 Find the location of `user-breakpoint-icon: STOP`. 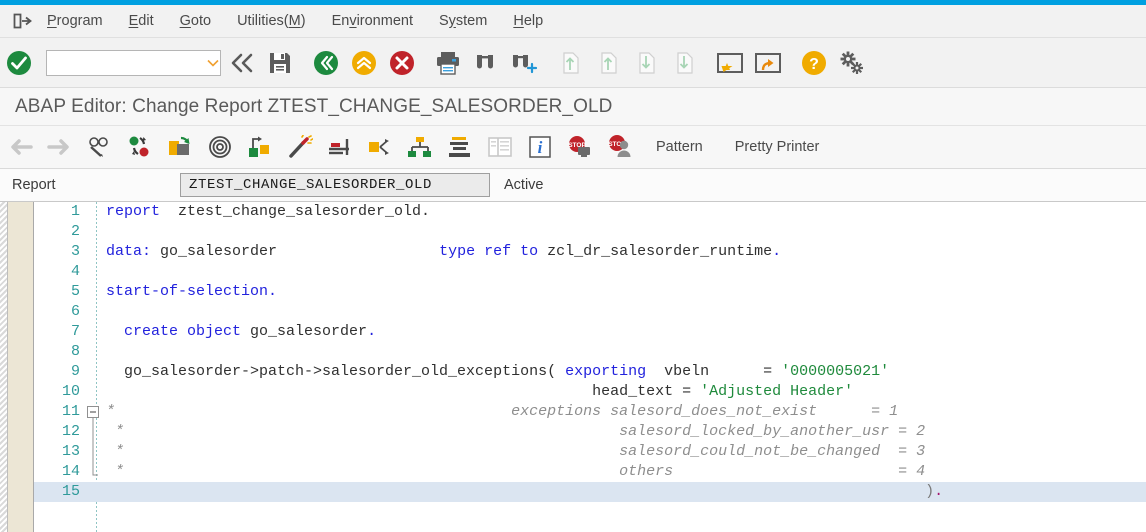

user-breakpoint-icon: STOP is located at coordinates (620, 147).